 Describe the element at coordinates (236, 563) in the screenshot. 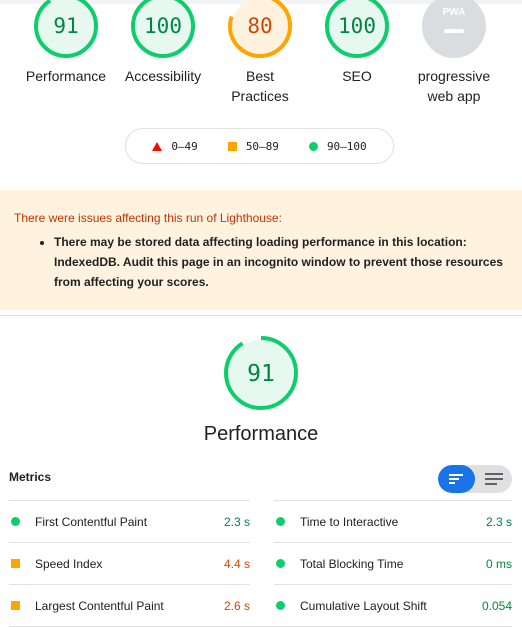

I see `metric-value: 4.4 s` at that location.